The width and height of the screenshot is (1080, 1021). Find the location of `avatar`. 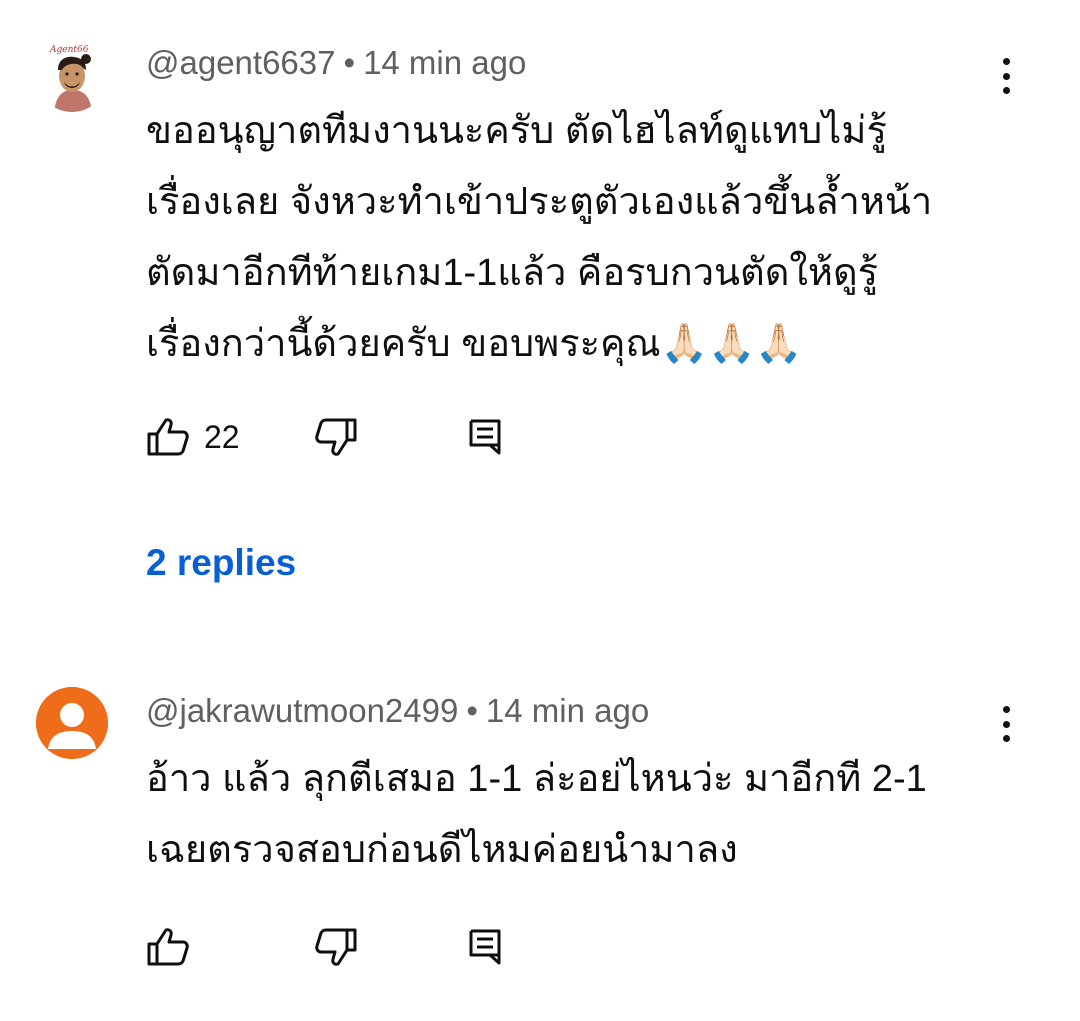

avatar is located at coordinates (72, 723).